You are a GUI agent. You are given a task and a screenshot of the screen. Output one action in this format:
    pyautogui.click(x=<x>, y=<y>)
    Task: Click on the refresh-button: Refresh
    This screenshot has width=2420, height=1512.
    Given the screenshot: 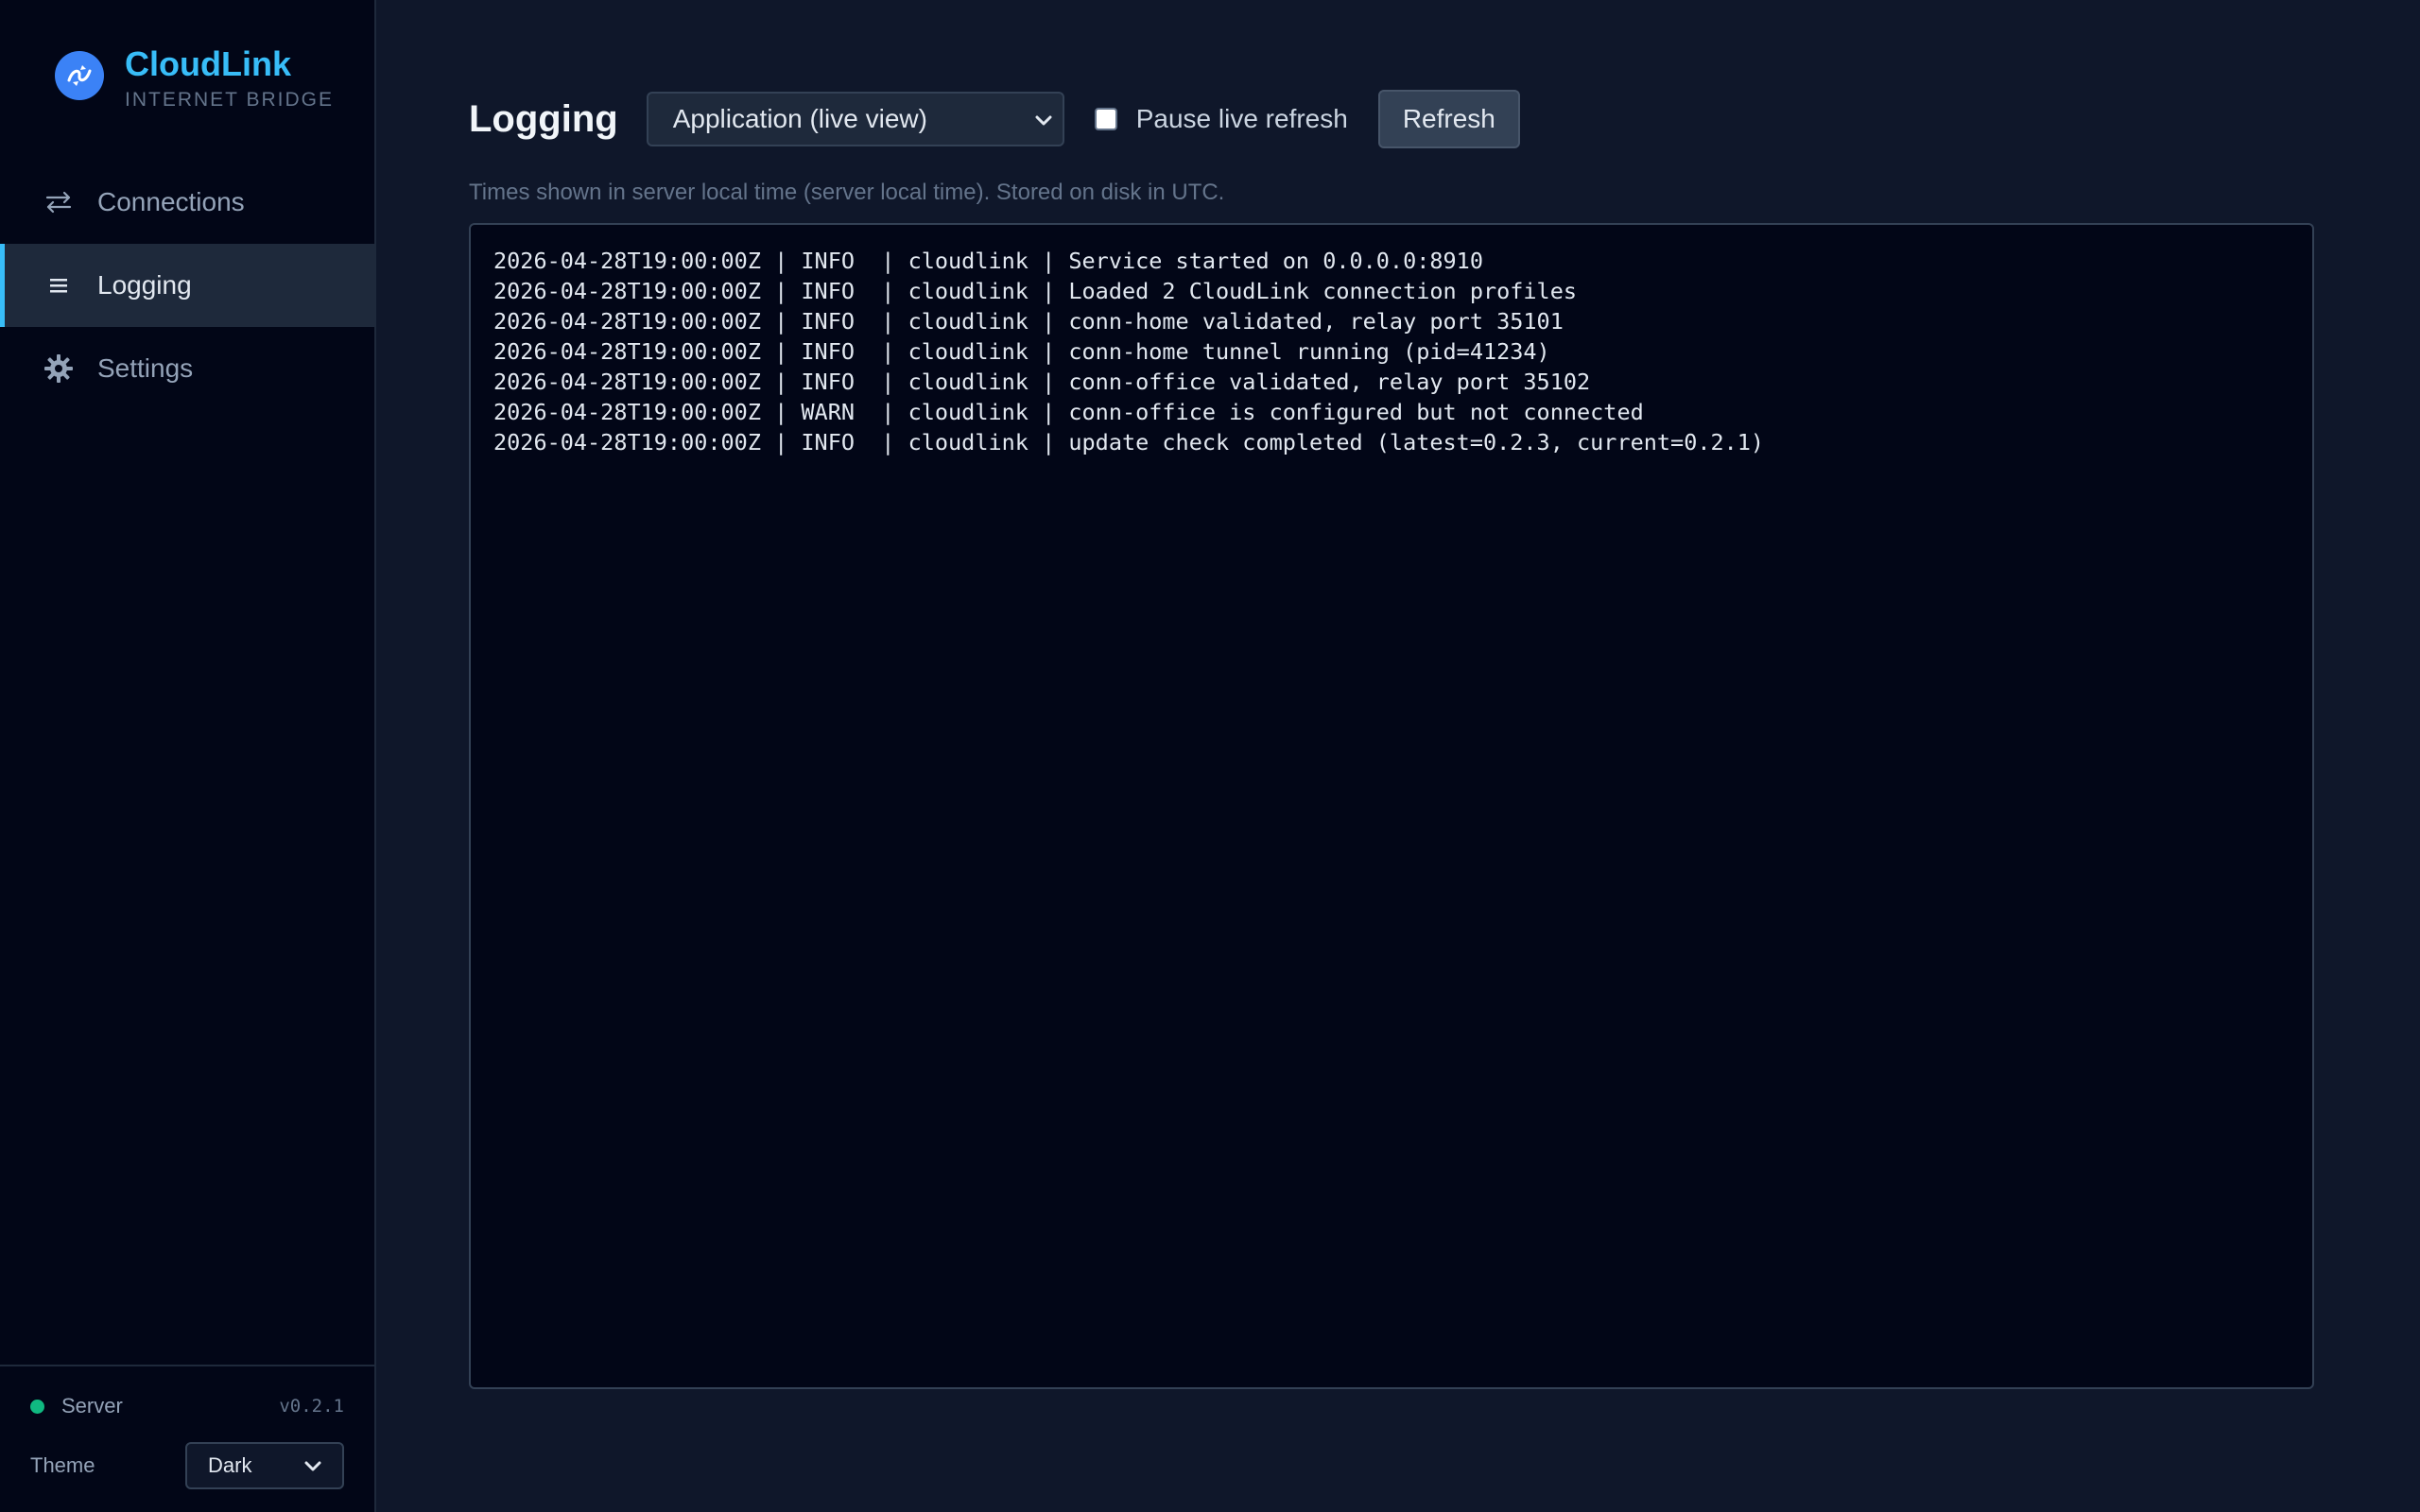 What is the action you would take?
    pyautogui.click(x=1448, y=119)
    